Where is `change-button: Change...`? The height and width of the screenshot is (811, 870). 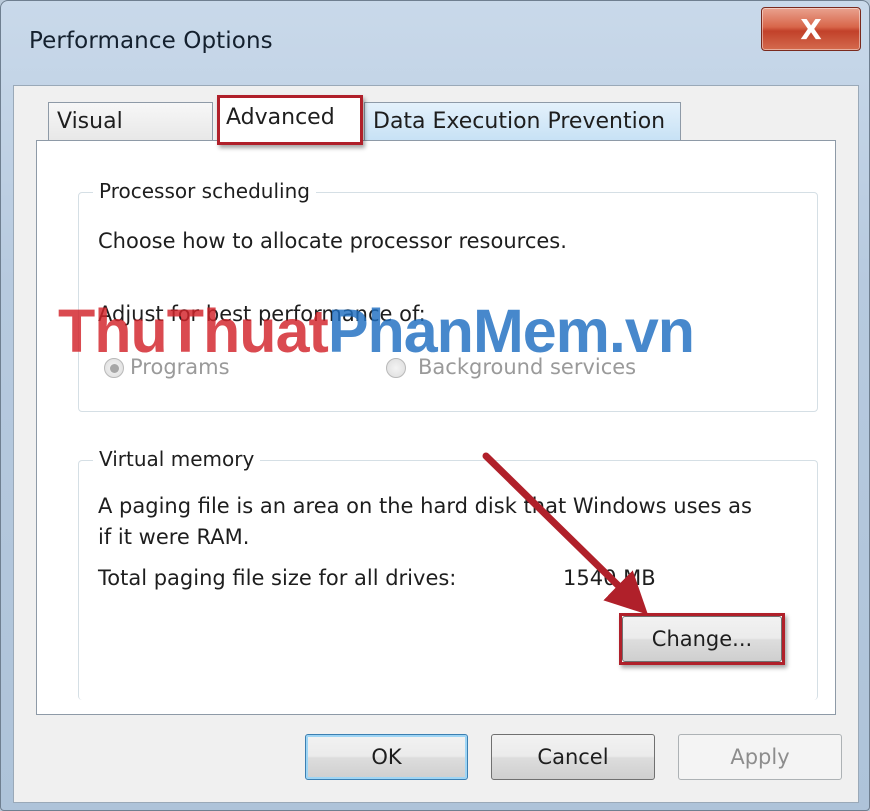 change-button: Change... is located at coordinates (702, 639).